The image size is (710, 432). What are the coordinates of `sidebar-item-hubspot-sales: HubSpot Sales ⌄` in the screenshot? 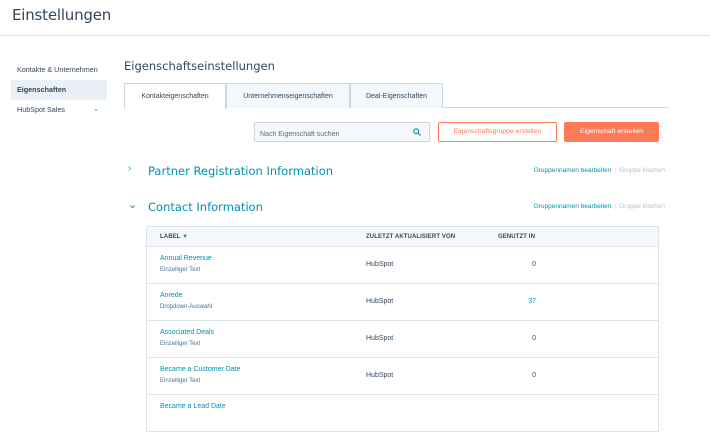 It's located at (59, 110).